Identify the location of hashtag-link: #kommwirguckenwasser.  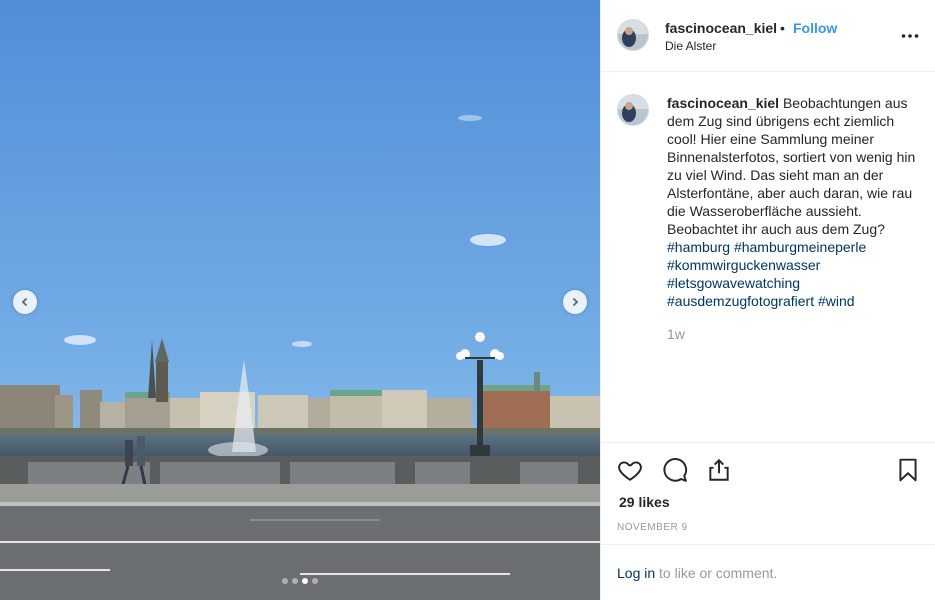
(743, 265).